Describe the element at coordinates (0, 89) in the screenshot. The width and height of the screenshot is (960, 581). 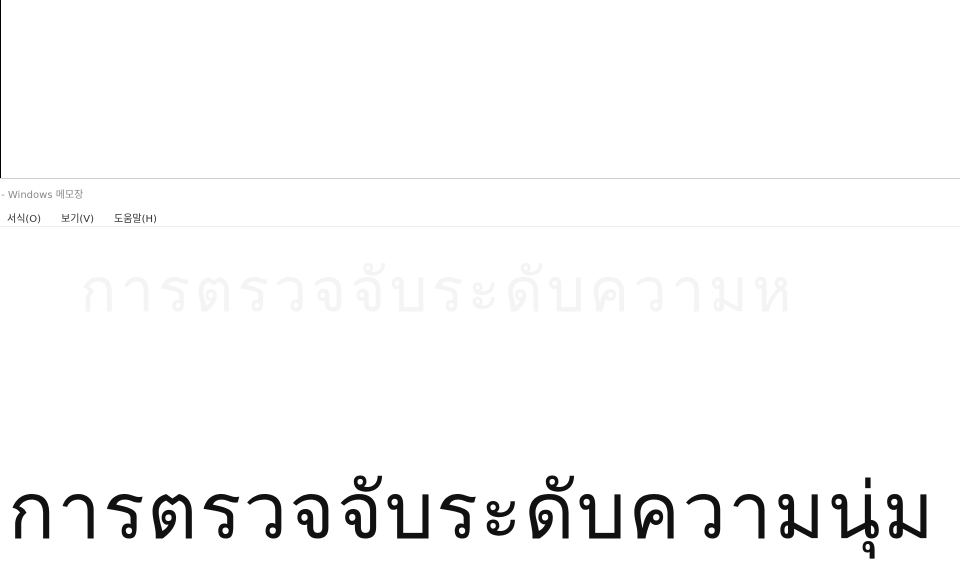
I see `divider-line` at that location.